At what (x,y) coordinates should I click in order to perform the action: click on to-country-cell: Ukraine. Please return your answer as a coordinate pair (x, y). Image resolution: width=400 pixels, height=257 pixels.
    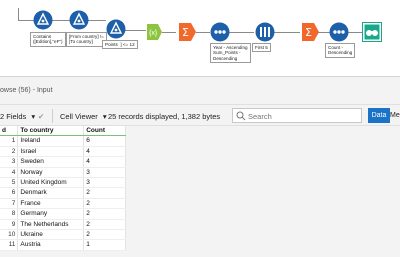
    Looking at the image, I should click on (51, 235).